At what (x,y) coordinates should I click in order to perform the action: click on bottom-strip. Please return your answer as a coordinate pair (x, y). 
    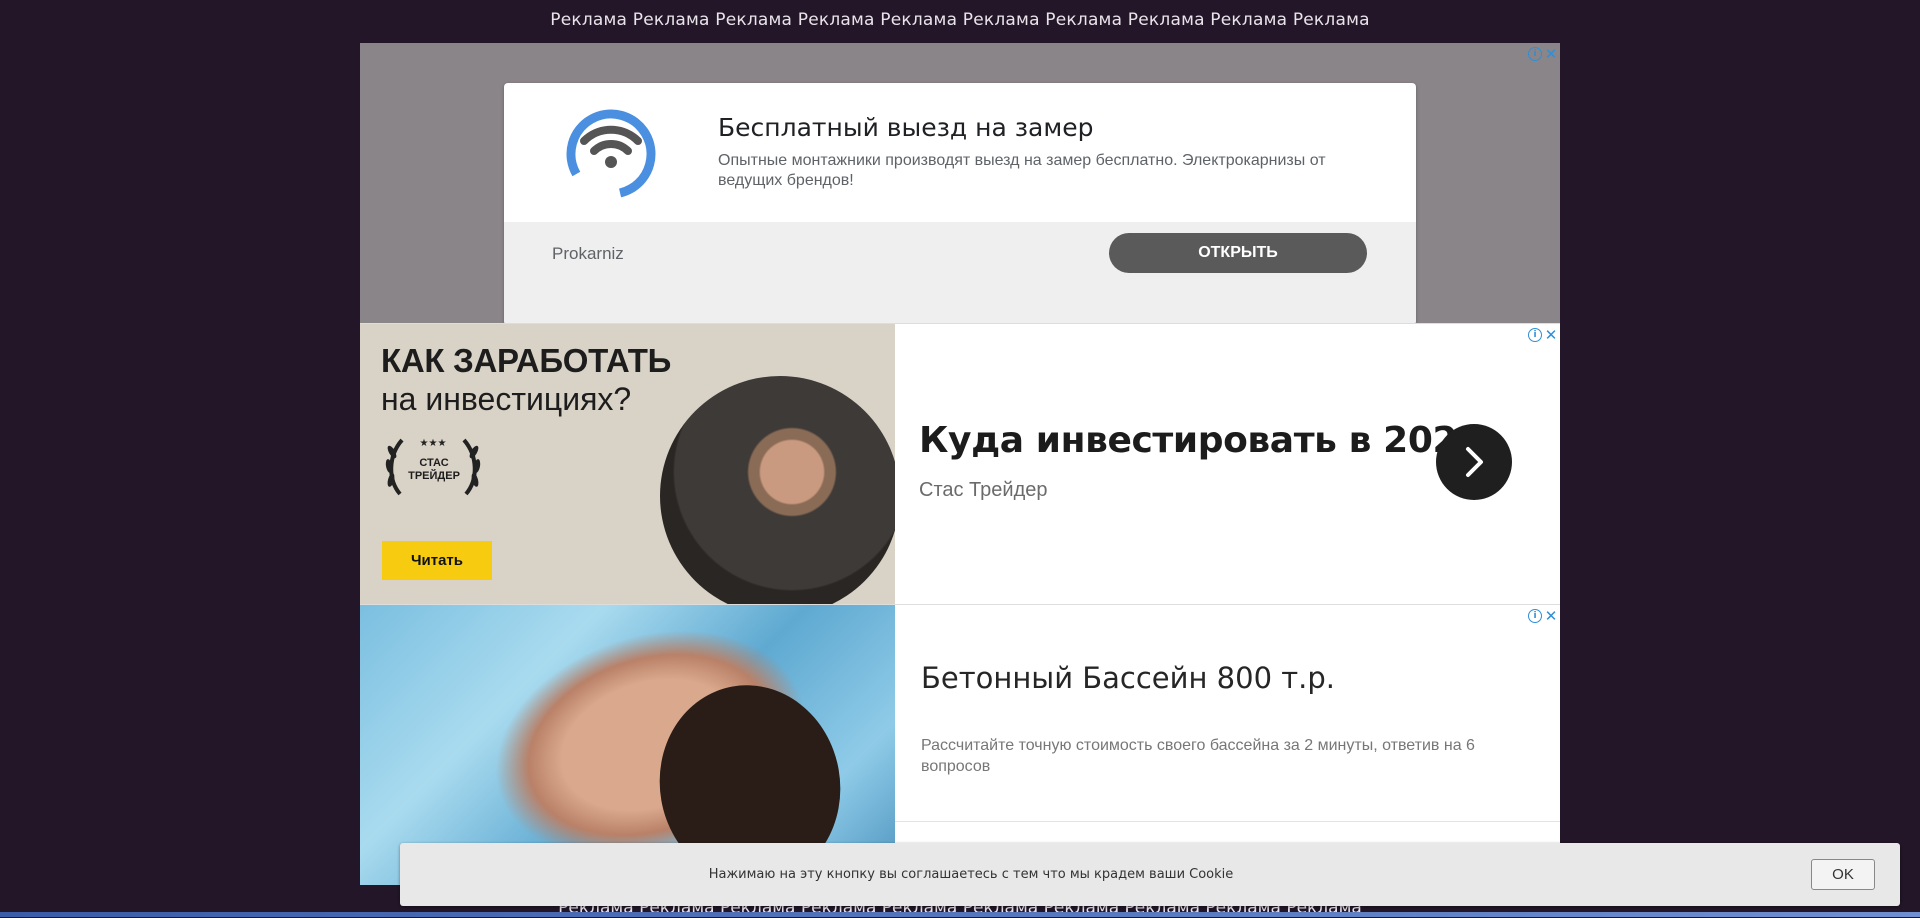
    Looking at the image, I should click on (960, 914).